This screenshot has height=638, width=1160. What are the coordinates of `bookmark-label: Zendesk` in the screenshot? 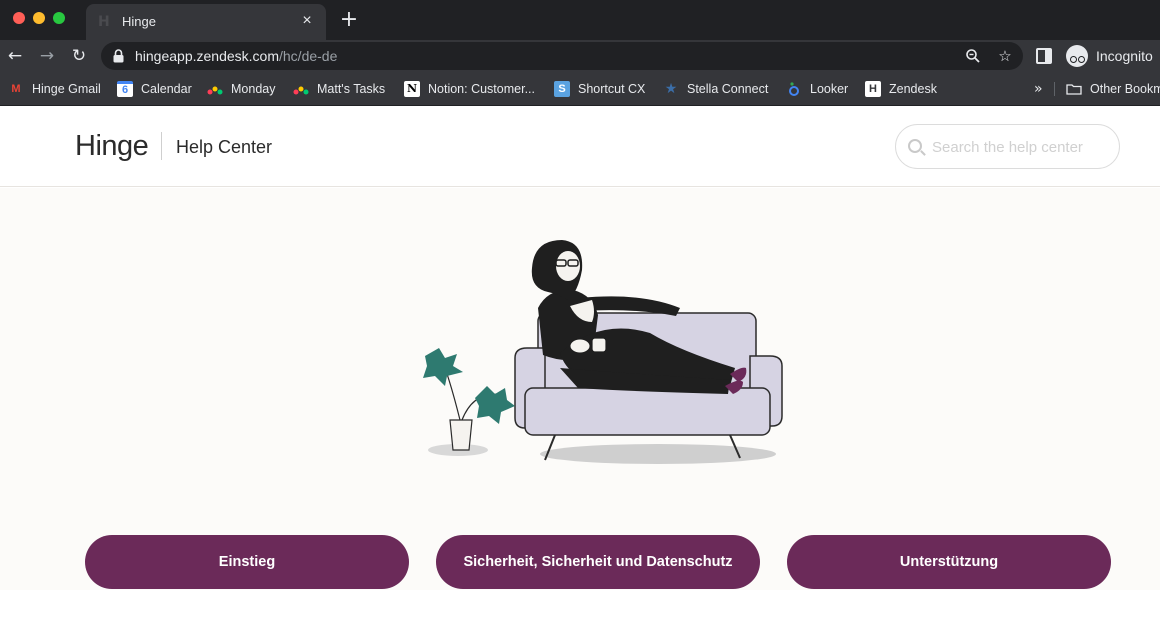 It's located at (913, 89).